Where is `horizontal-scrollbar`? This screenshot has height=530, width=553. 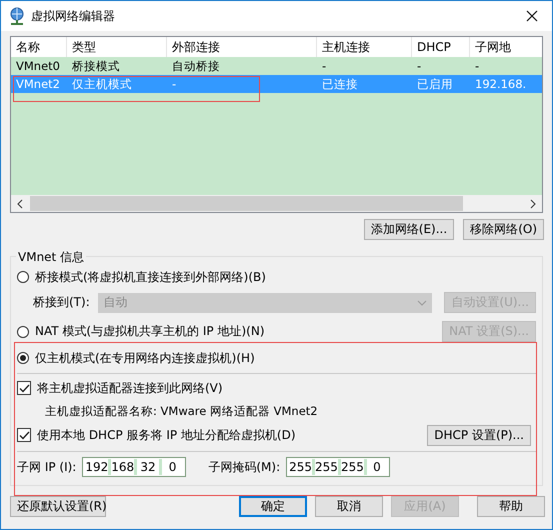 horizontal-scrollbar is located at coordinates (276, 203).